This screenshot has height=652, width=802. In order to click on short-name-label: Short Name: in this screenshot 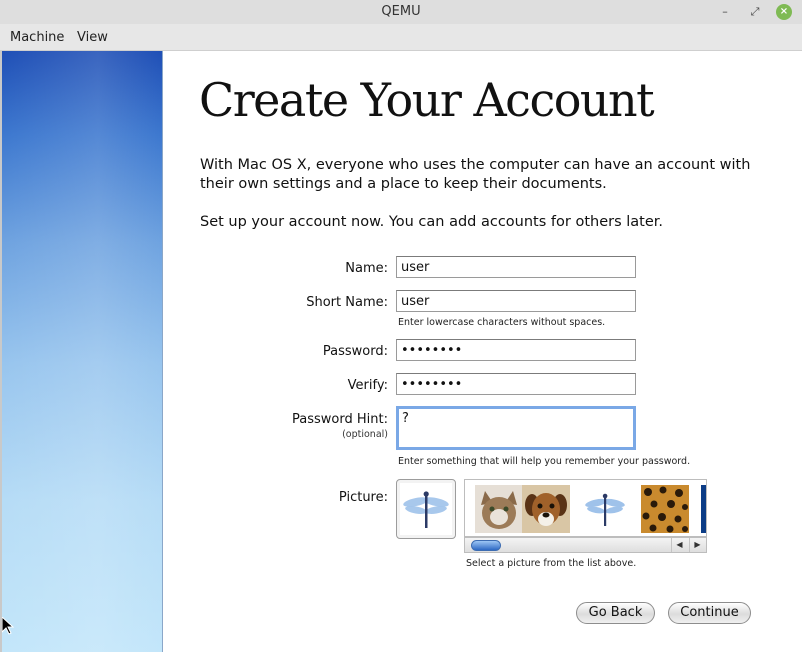, I will do `click(347, 302)`.